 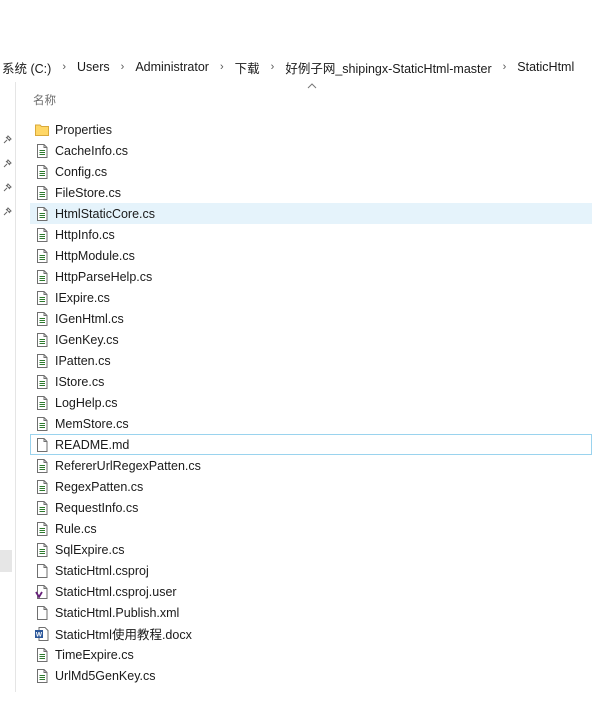 What do you see at coordinates (311, 465) in the screenshot?
I see `file-list-item: RefererUrlRegexPatten.cs` at bounding box center [311, 465].